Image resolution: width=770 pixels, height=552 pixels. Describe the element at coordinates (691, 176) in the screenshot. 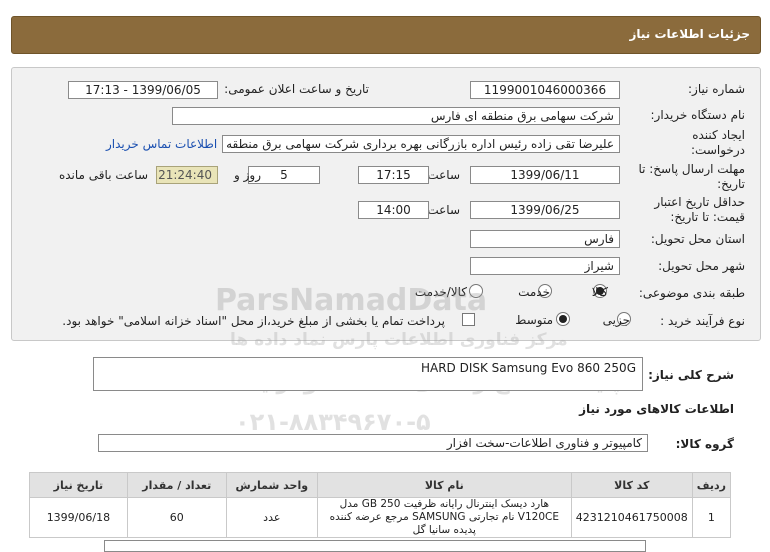

I see `deadline-label: مهلت ارسال پاسخ: تا تاریخ:` at that location.